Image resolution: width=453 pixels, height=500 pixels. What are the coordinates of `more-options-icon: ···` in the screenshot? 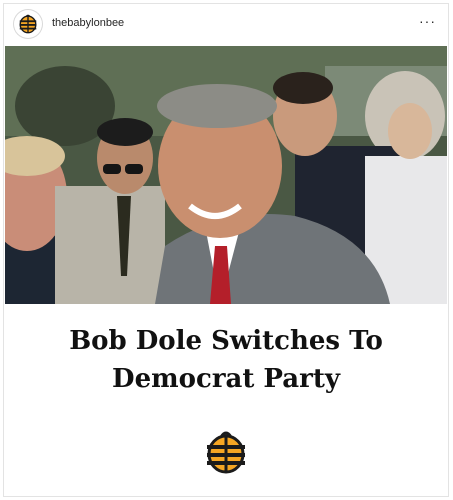 It's located at (427, 21).